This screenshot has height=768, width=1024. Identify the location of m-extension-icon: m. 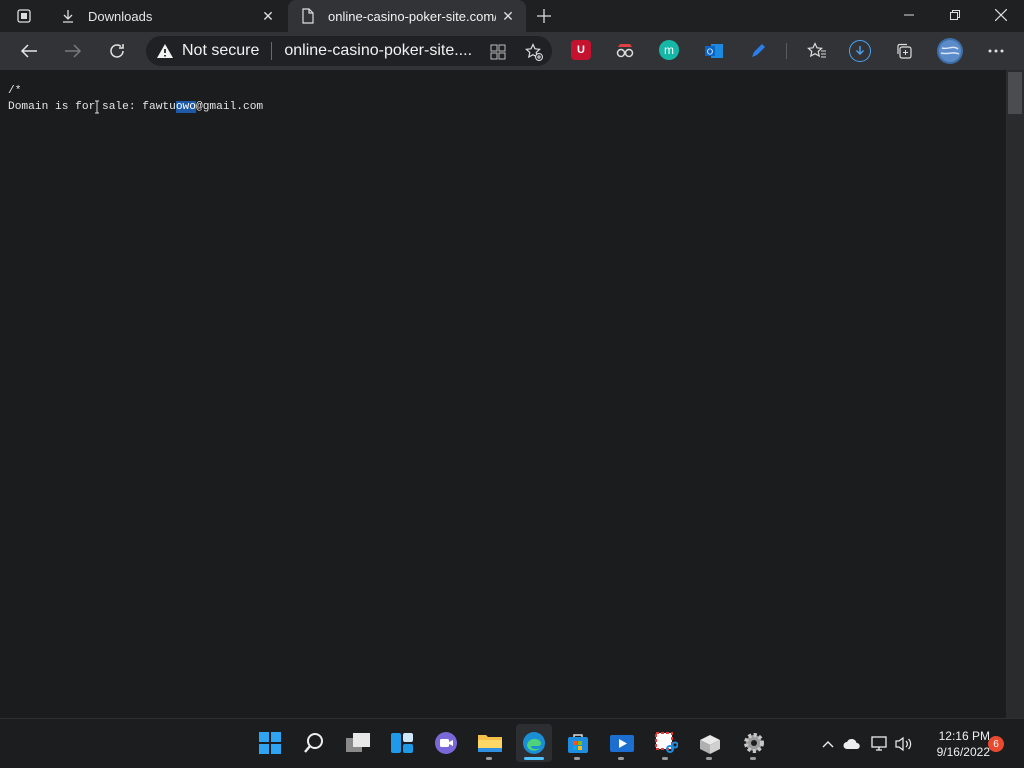
(669, 50).